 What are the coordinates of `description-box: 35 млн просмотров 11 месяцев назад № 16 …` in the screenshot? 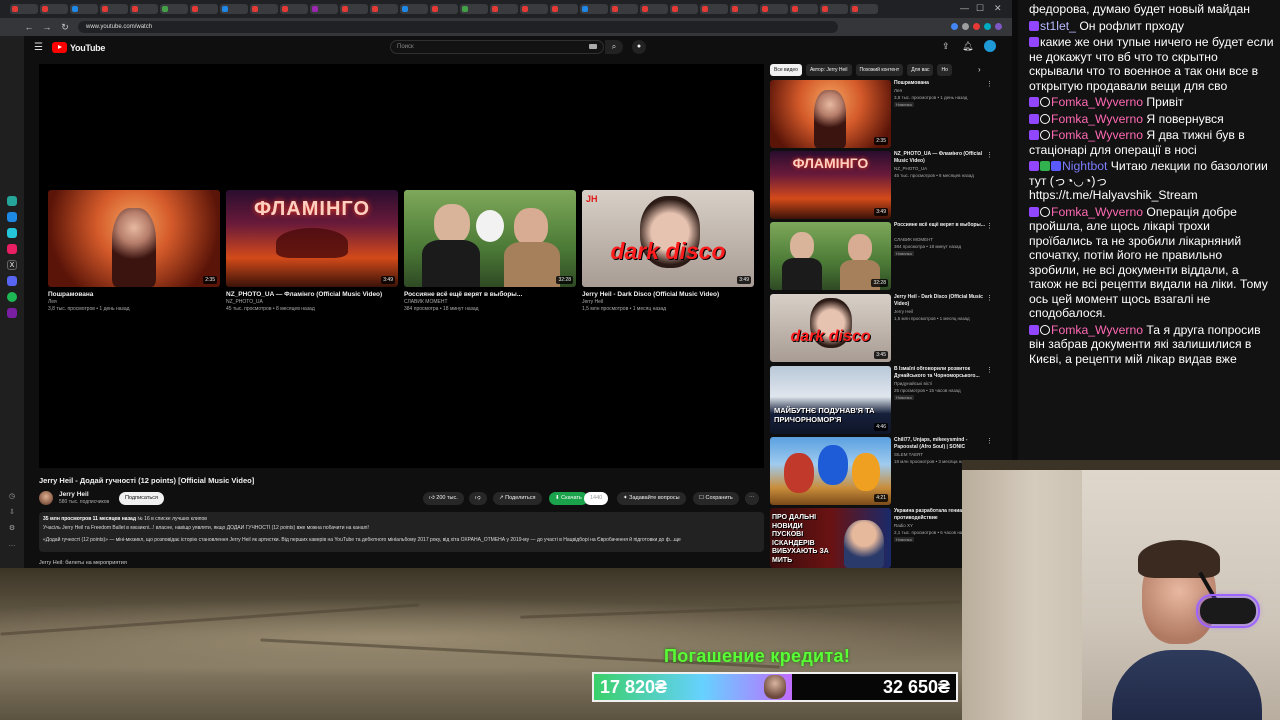 It's located at (401, 532).